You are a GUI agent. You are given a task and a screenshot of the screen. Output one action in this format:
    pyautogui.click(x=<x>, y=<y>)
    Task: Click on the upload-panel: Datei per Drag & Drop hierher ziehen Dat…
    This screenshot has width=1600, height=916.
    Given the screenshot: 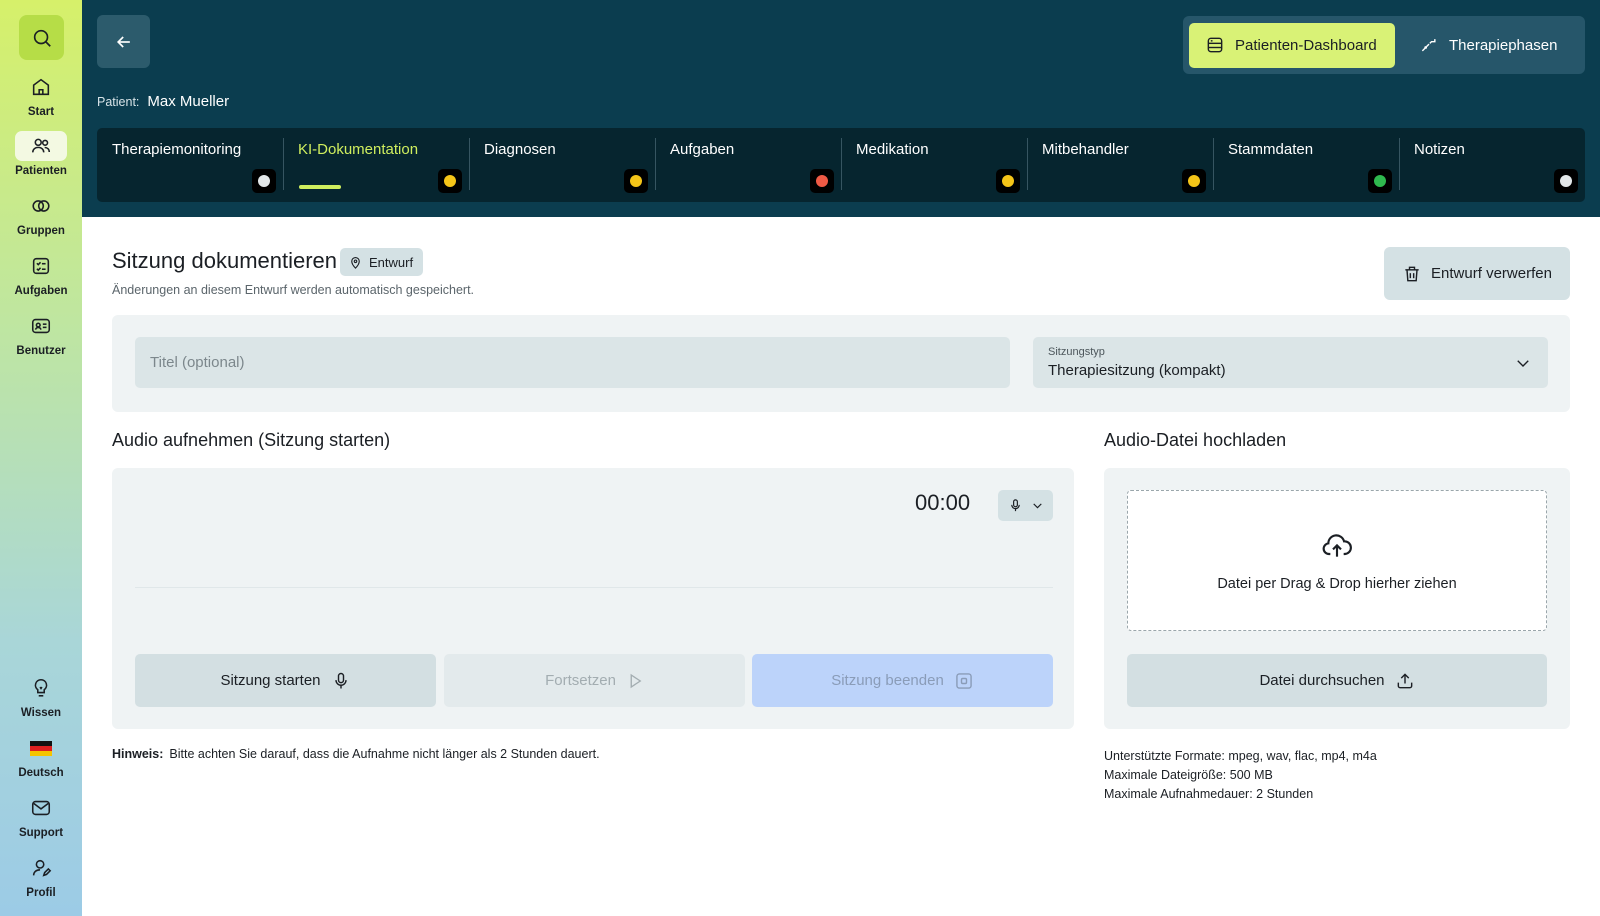 What is the action you would take?
    pyautogui.click(x=1337, y=598)
    